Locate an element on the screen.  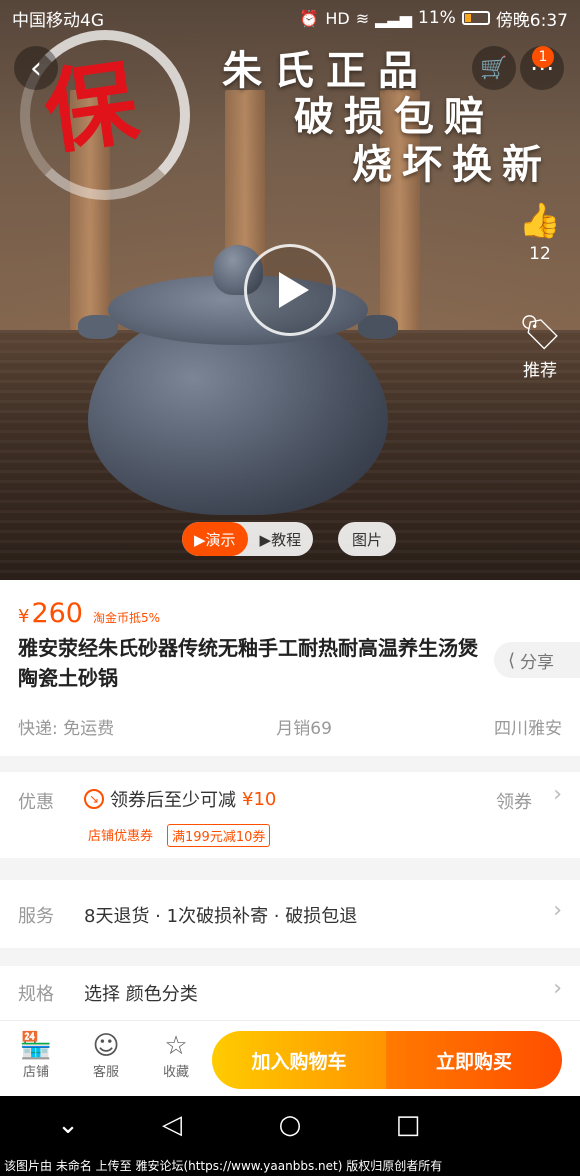
signal-icon: ▂▃▅ is located at coordinates (394, 18).